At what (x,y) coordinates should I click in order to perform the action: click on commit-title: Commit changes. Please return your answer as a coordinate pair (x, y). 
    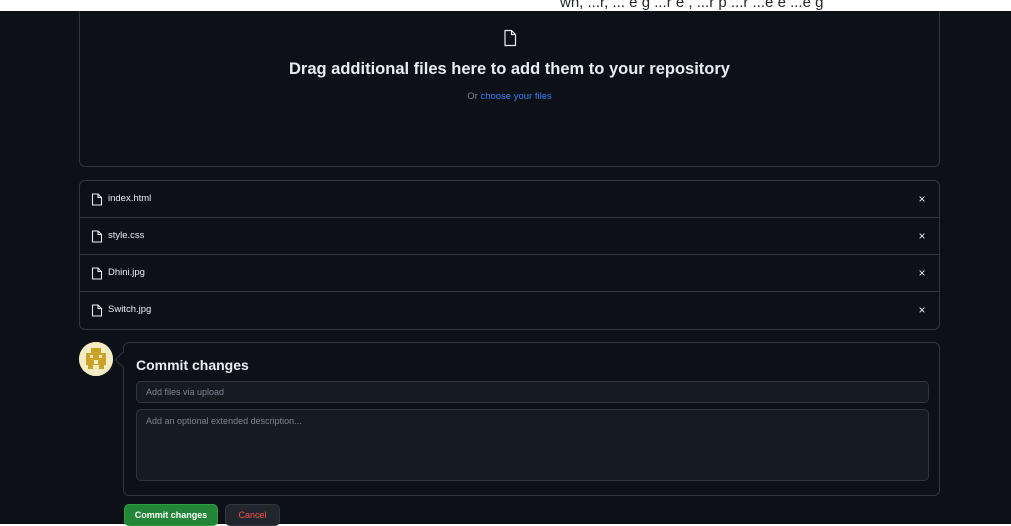
    Looking at the image, I should click on (192, 365).